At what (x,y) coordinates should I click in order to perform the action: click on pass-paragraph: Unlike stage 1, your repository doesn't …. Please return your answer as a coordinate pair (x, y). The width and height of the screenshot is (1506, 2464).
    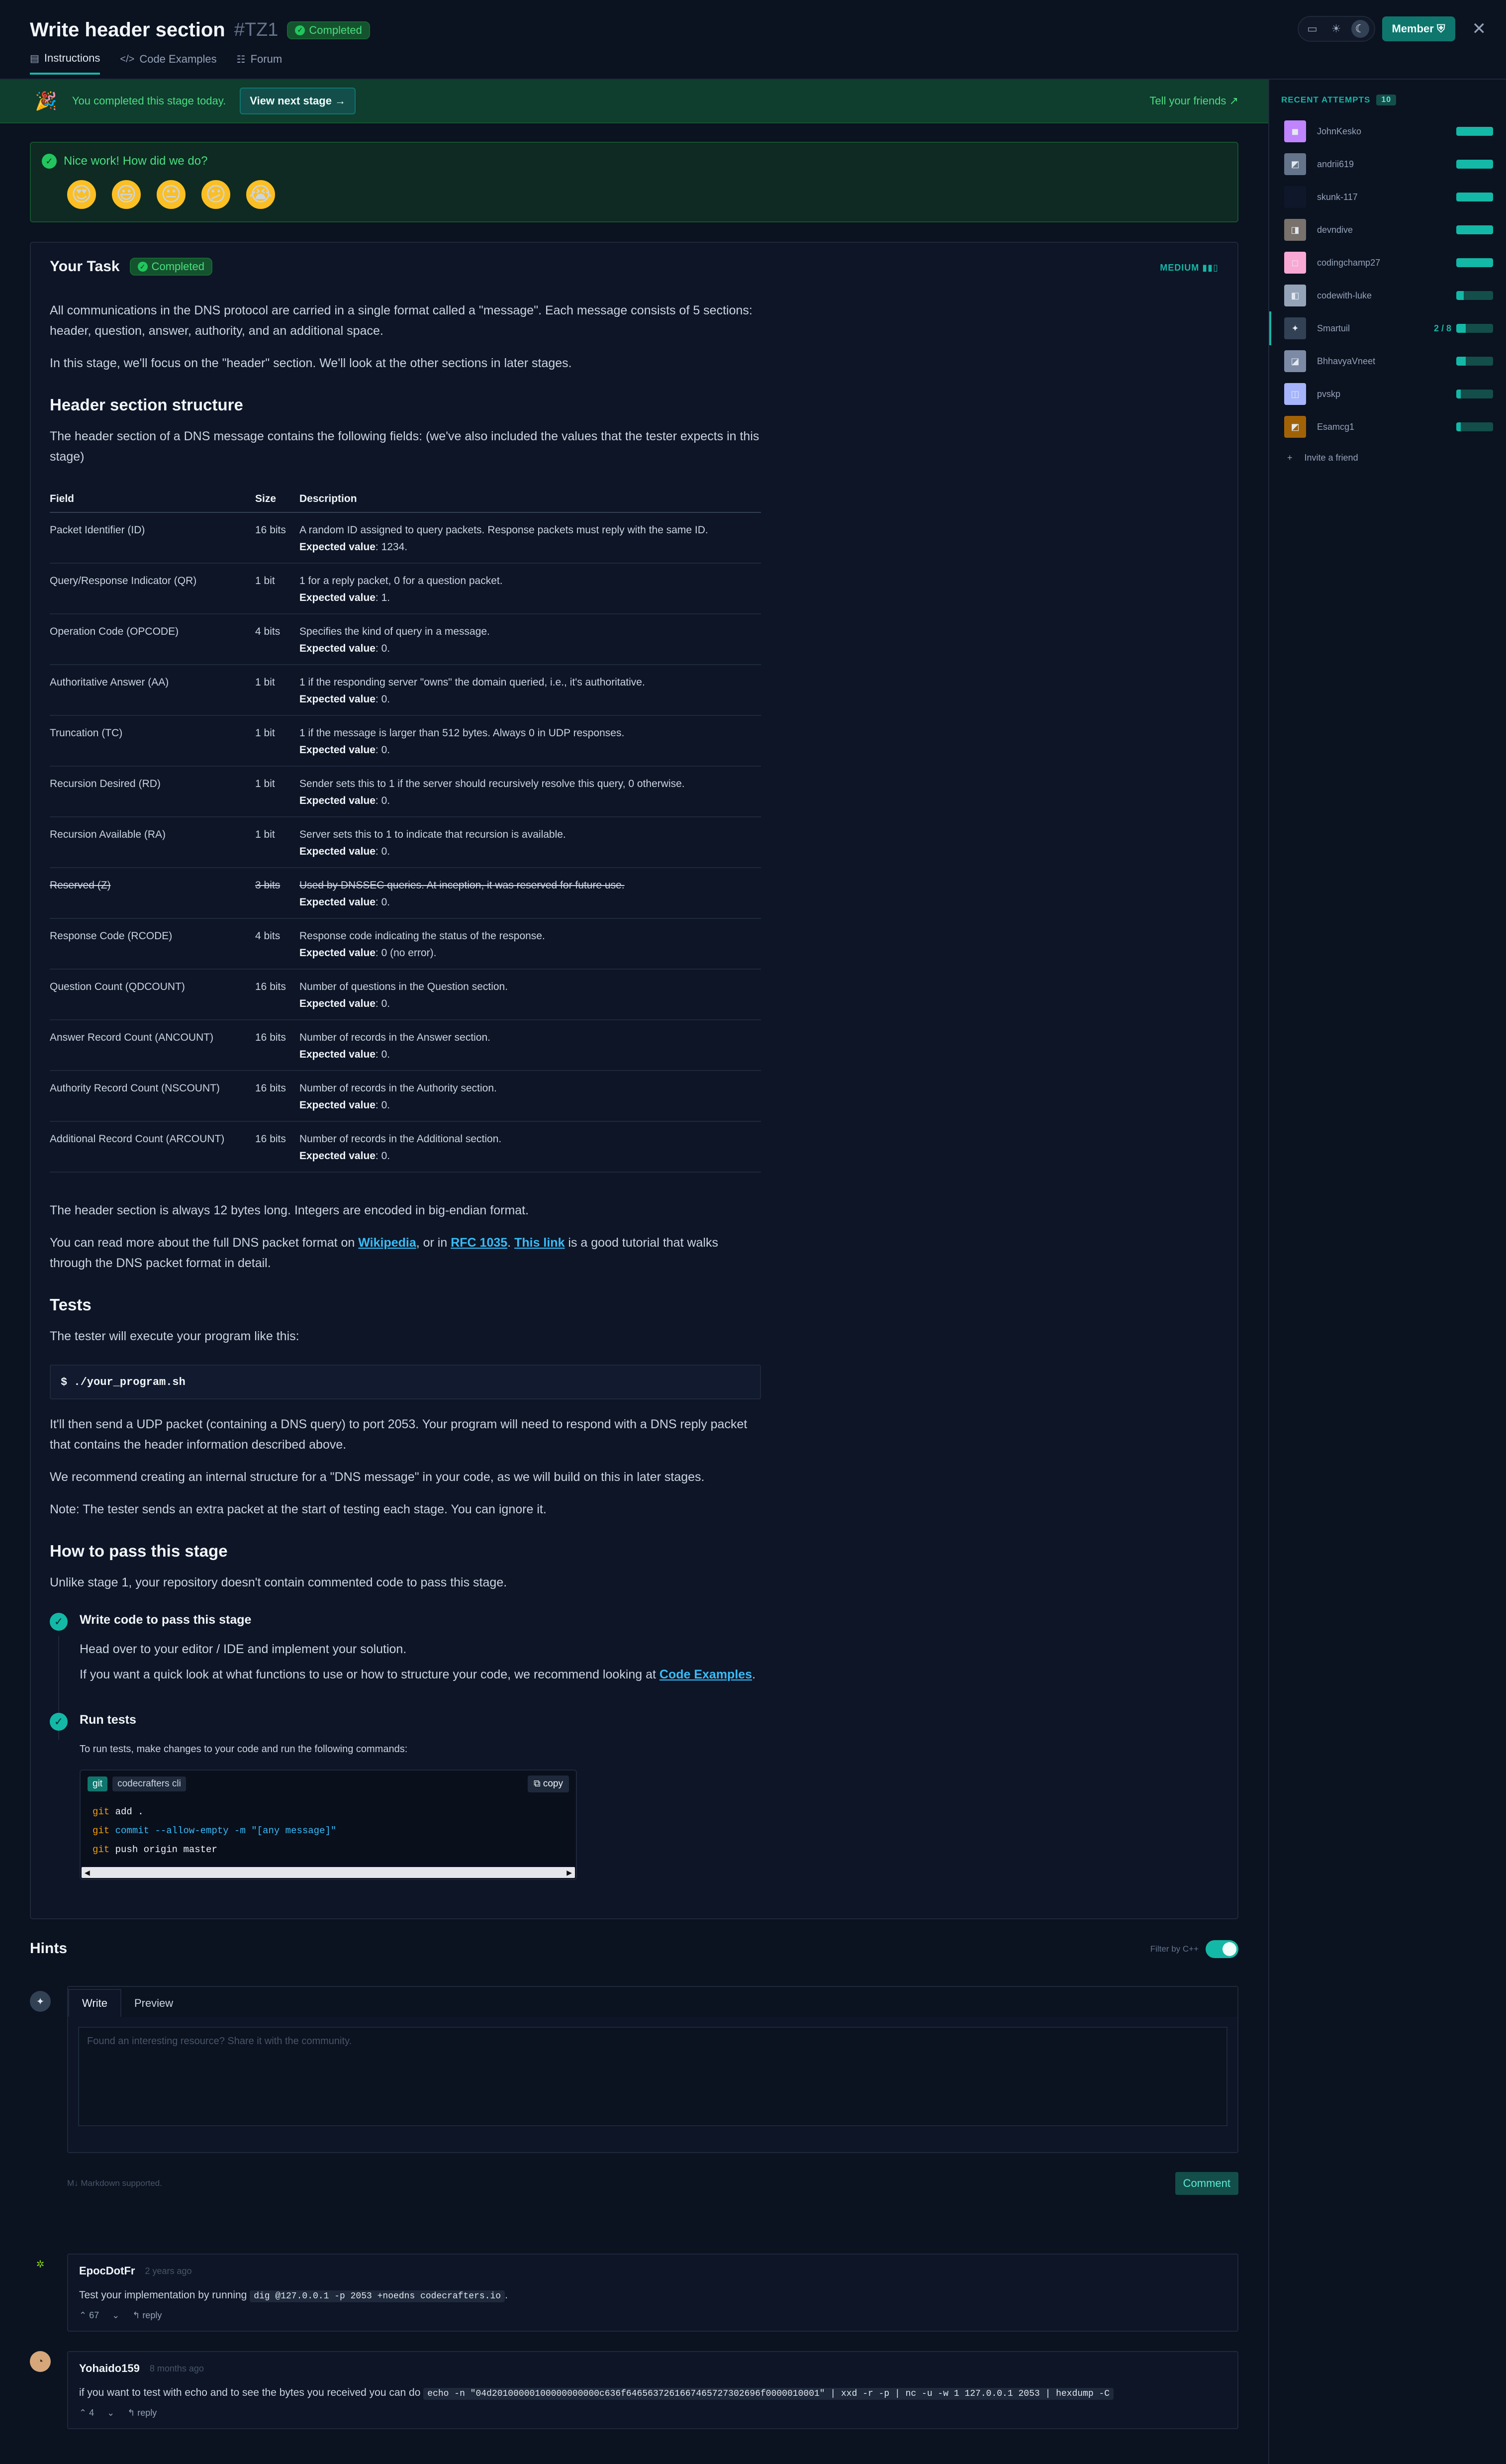
    Looking at the image, I should click on (278, 1582).